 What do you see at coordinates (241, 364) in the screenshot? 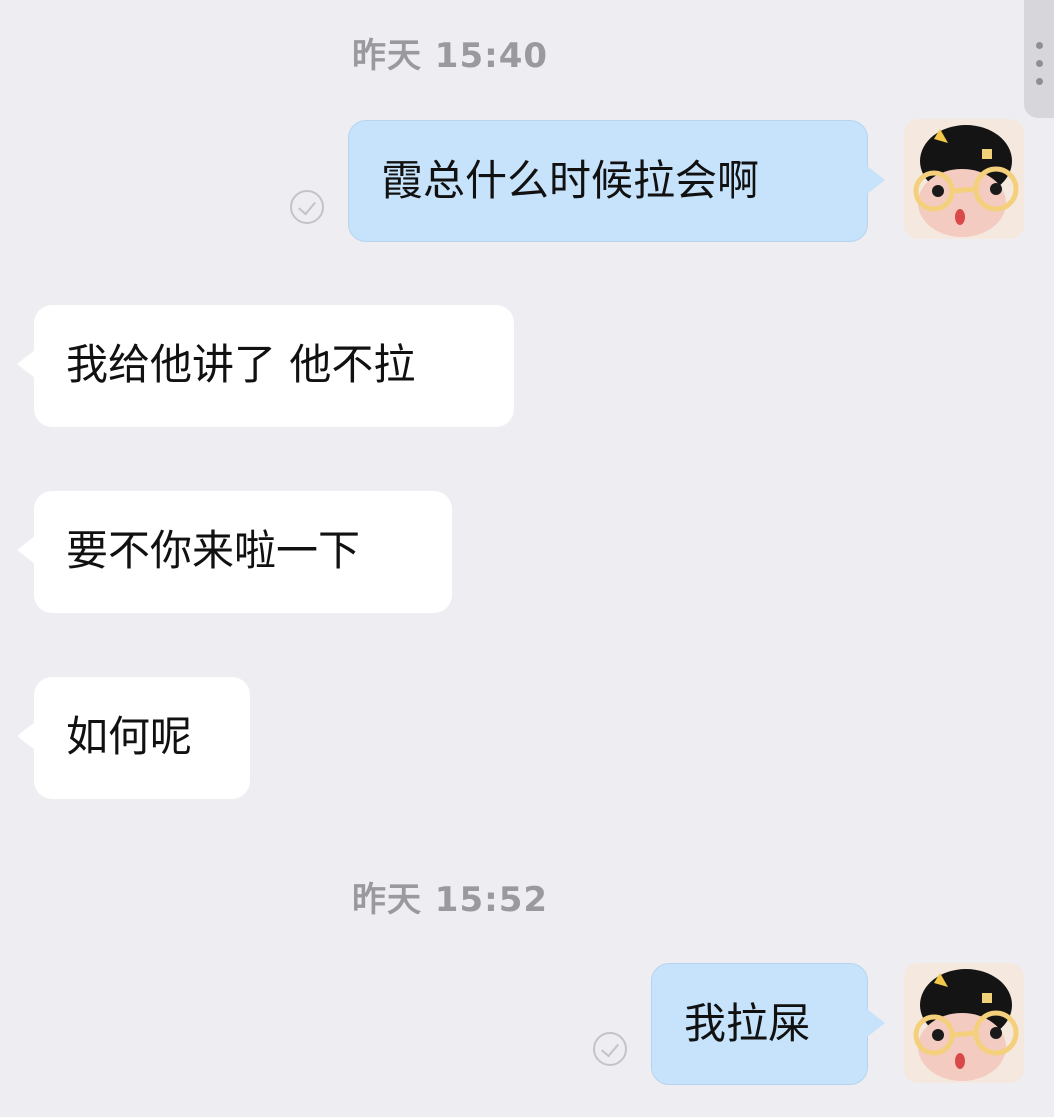
I see `message-text: 我给他讲了 他不拉` at bounding box center [241, 364].